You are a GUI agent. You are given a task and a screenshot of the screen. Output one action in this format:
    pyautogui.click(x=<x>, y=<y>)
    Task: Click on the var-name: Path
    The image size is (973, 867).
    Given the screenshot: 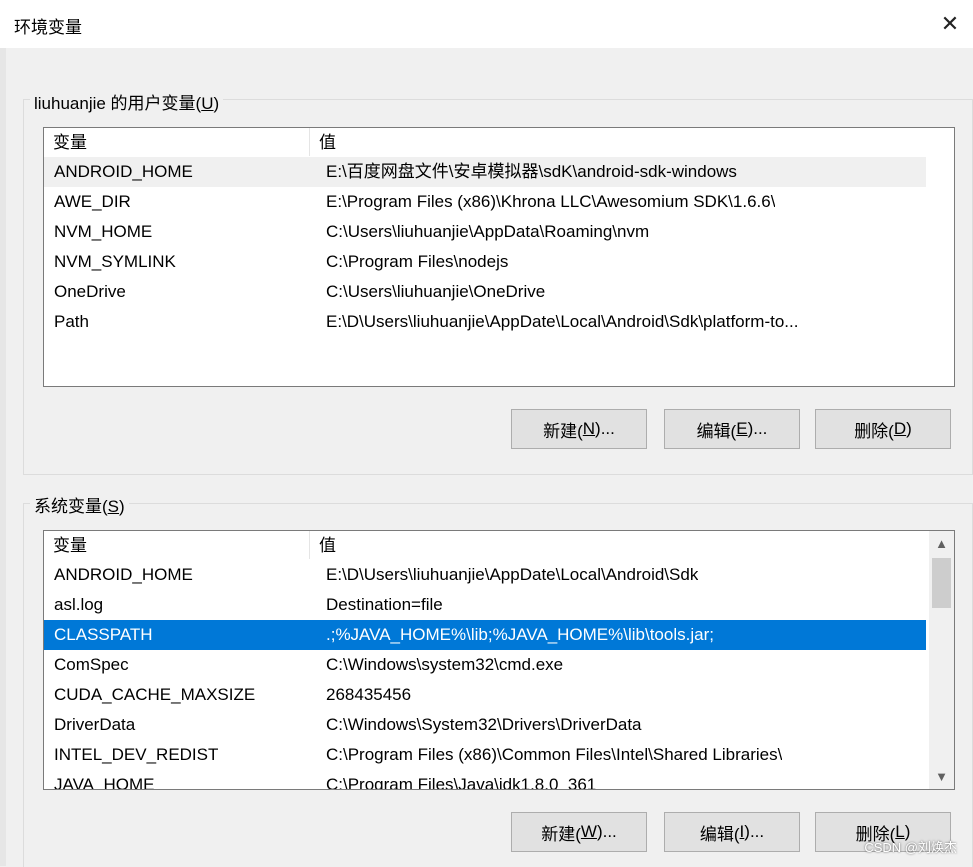 What is the action you would take?
    pyautogui.click(x=71, y=321)
    